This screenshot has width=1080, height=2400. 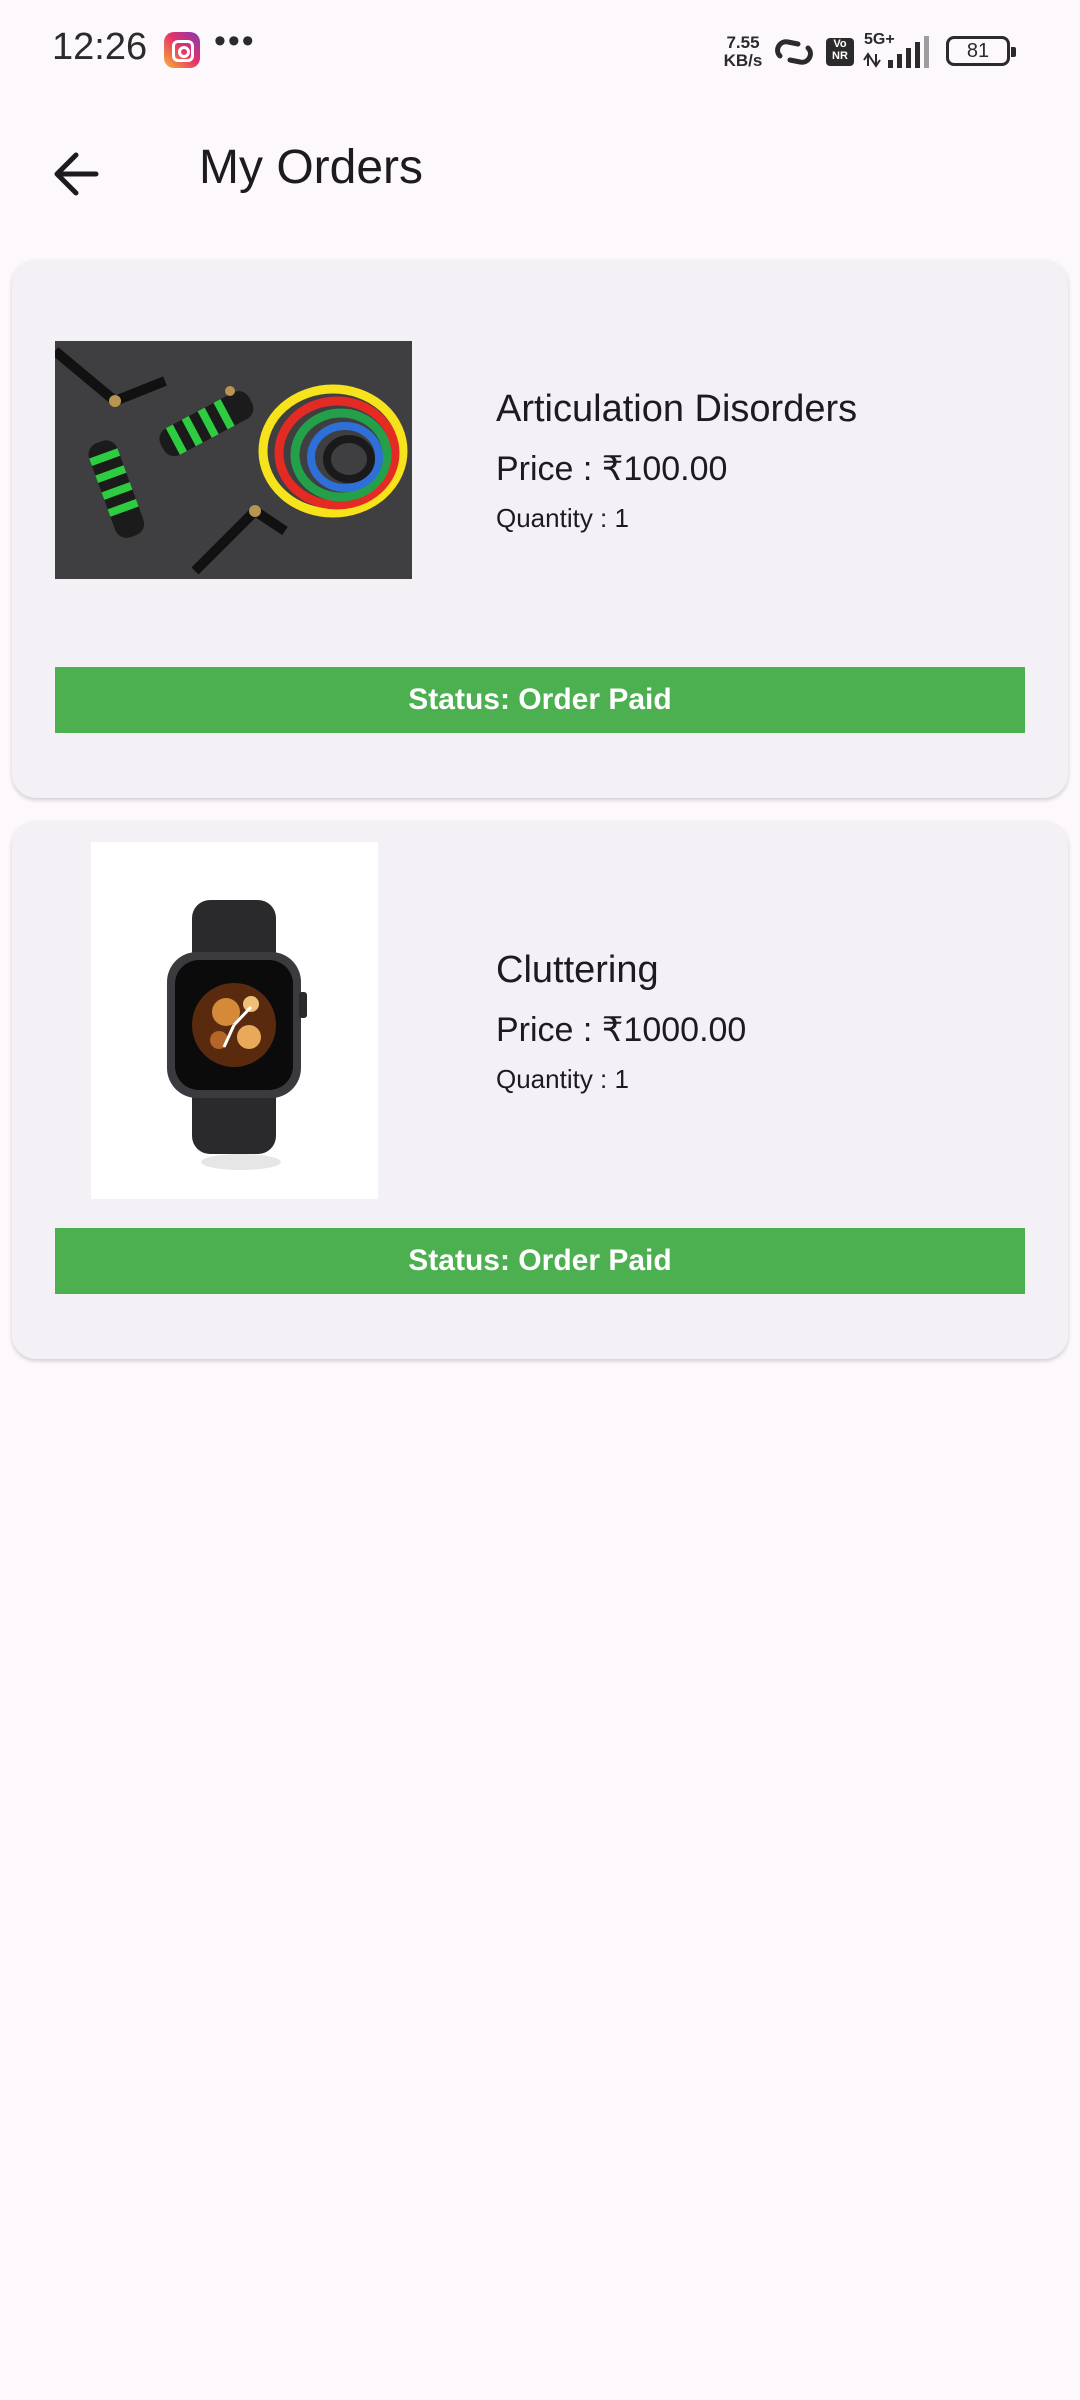 I want to click on network-speed: 7.55 KB/s, so click(x=743, y=52).